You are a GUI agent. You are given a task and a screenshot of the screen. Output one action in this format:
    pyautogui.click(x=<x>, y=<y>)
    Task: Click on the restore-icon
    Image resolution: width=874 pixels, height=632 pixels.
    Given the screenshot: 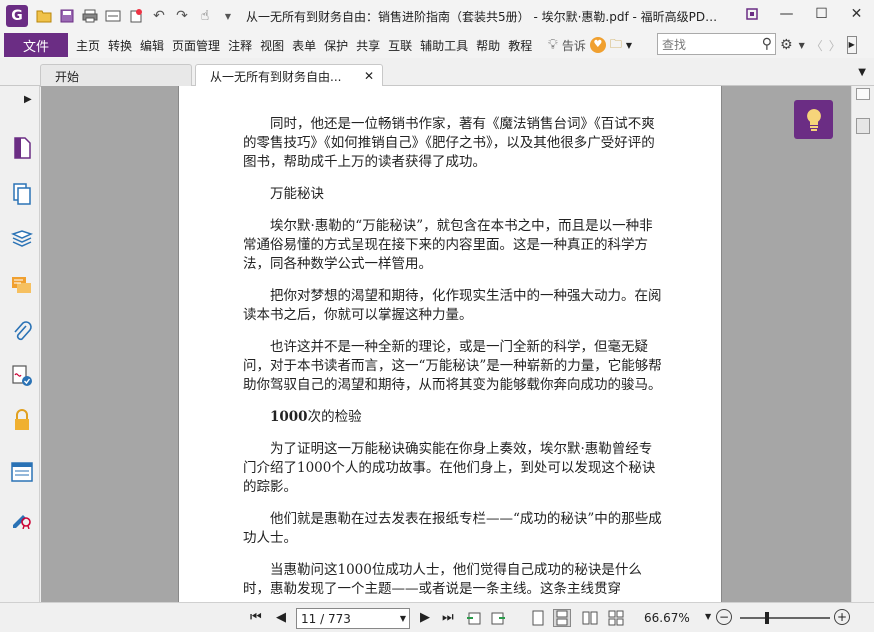 What is the action you would take?
    pyautogui.click(x=751, y=14)
    